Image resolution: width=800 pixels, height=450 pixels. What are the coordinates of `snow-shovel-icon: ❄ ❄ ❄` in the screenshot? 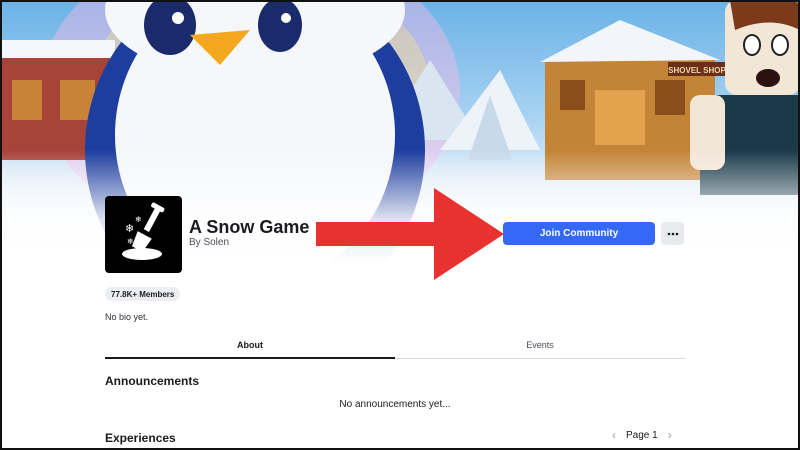 It's located at (143, 231).